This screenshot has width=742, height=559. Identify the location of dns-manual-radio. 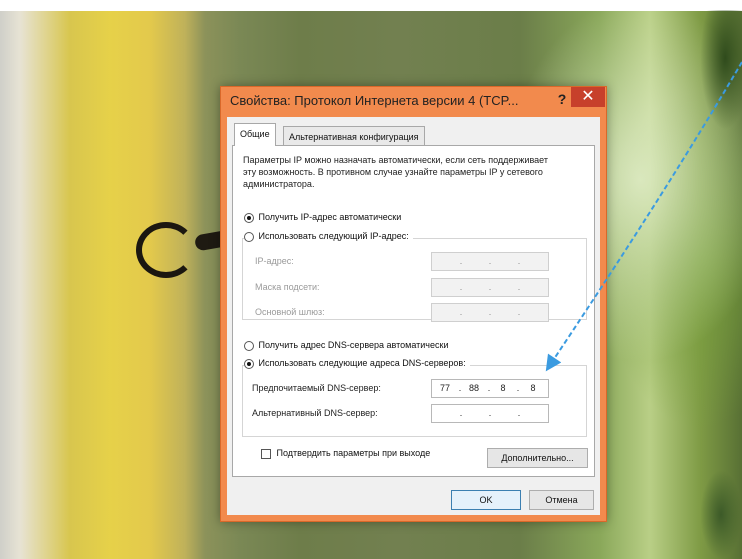
(249, 363).